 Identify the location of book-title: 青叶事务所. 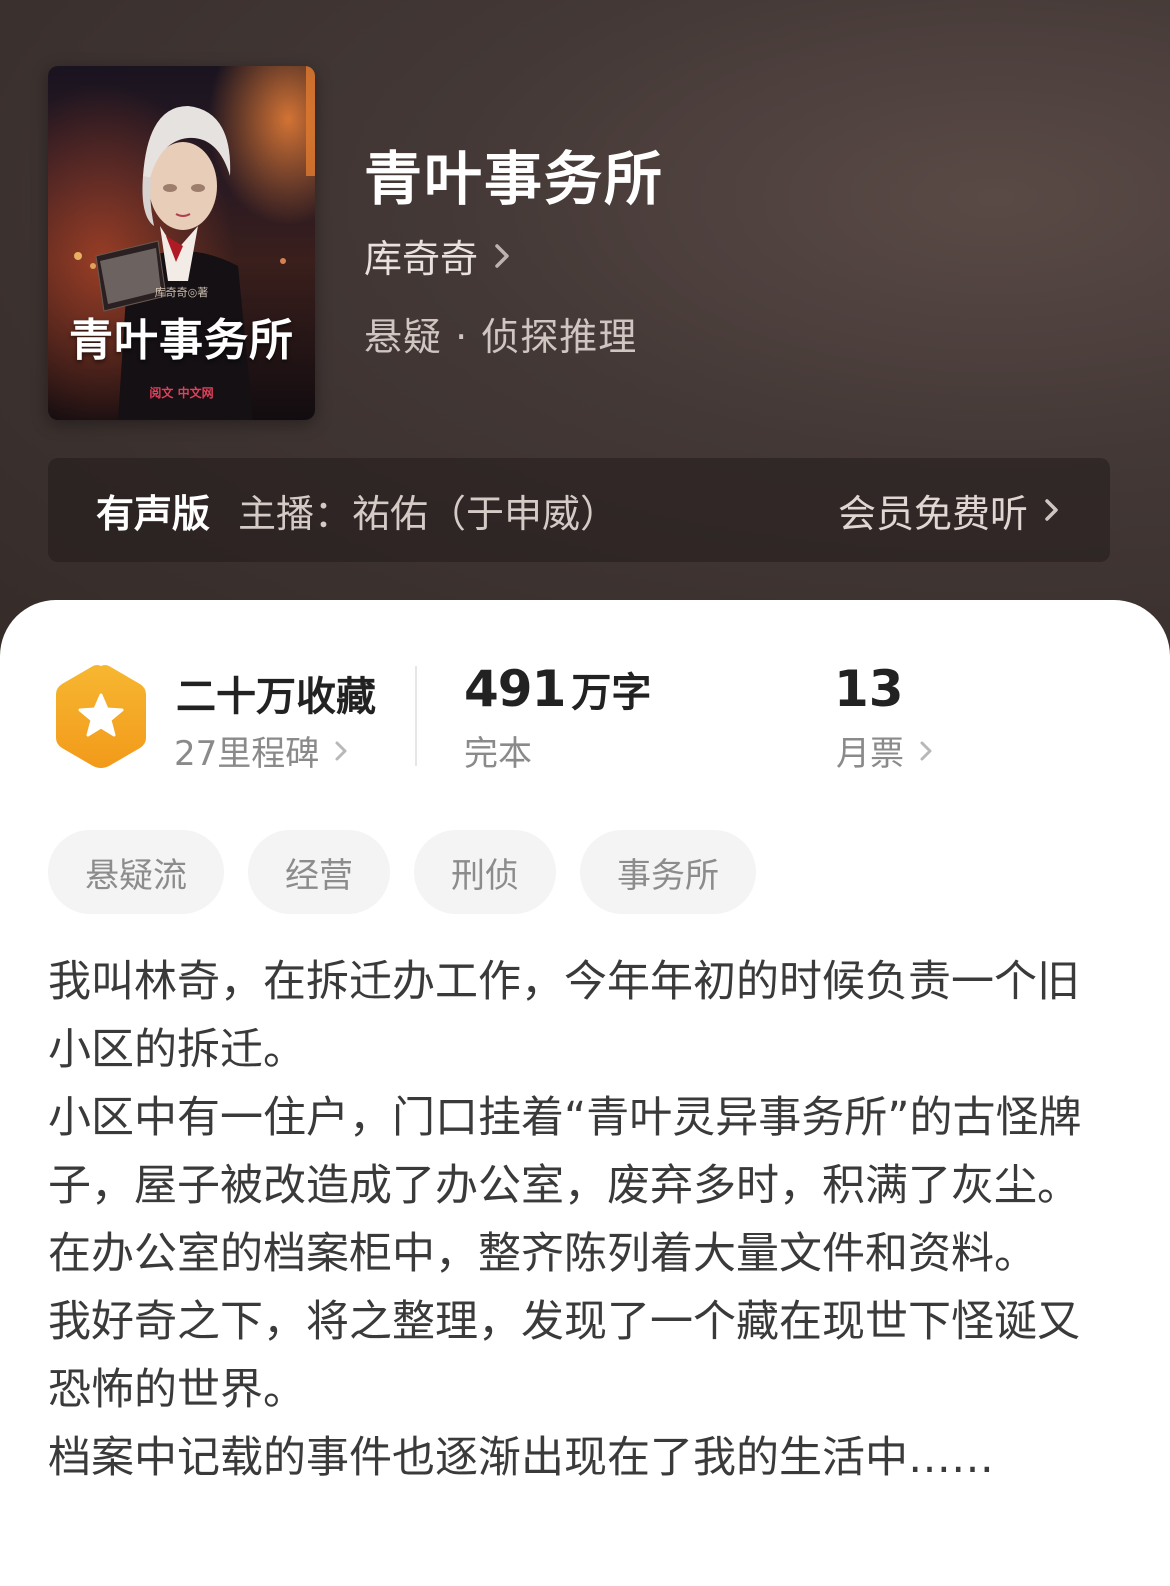
(514, 179).